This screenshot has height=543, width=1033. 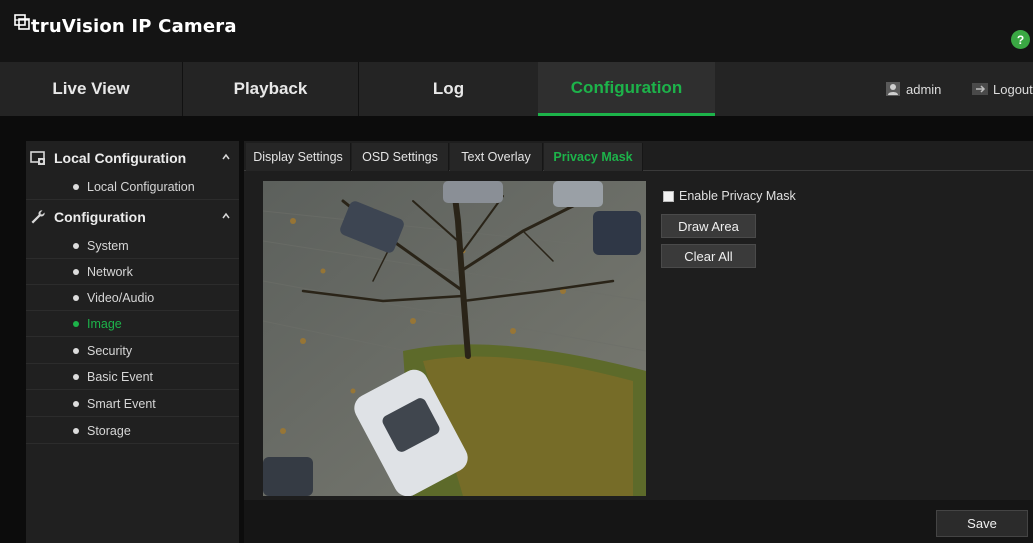 What do you see at coordinates (516, 31) in the screenshot?
I see `header: truVision IP Camera ?` at bounding box center [516, 31].